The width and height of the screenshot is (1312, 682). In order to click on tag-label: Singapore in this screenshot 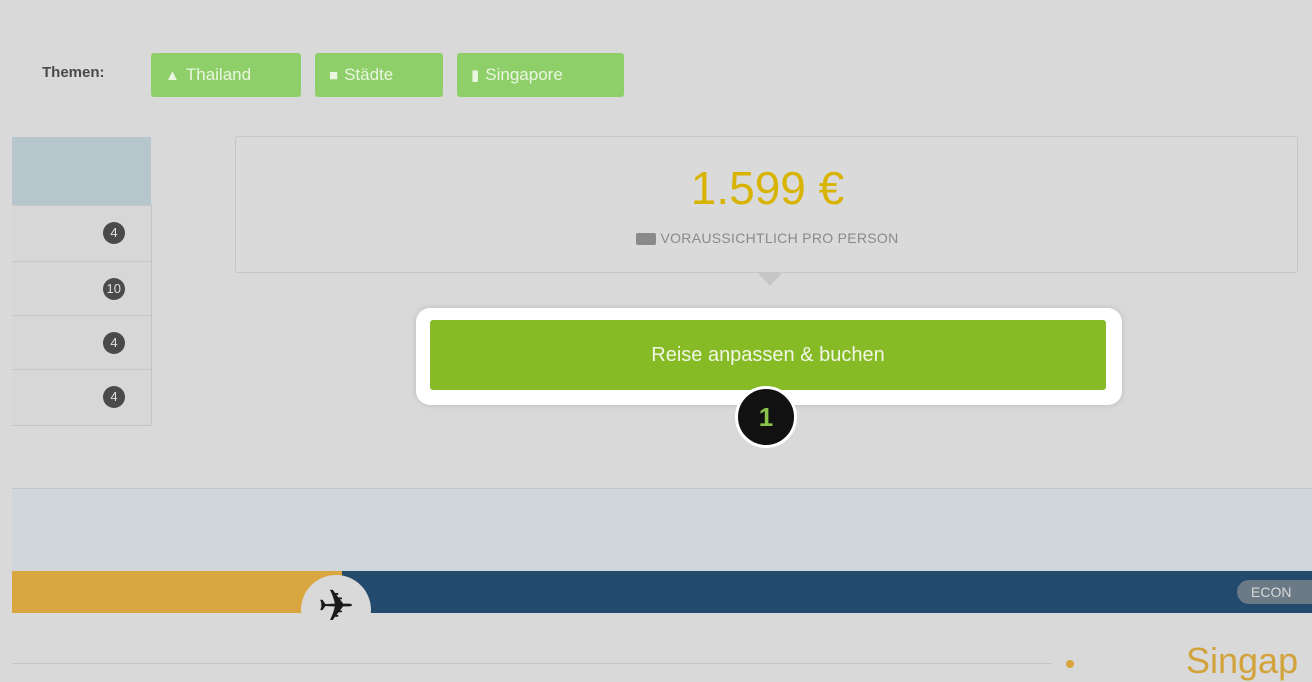, I will do `click(524, 74)`.